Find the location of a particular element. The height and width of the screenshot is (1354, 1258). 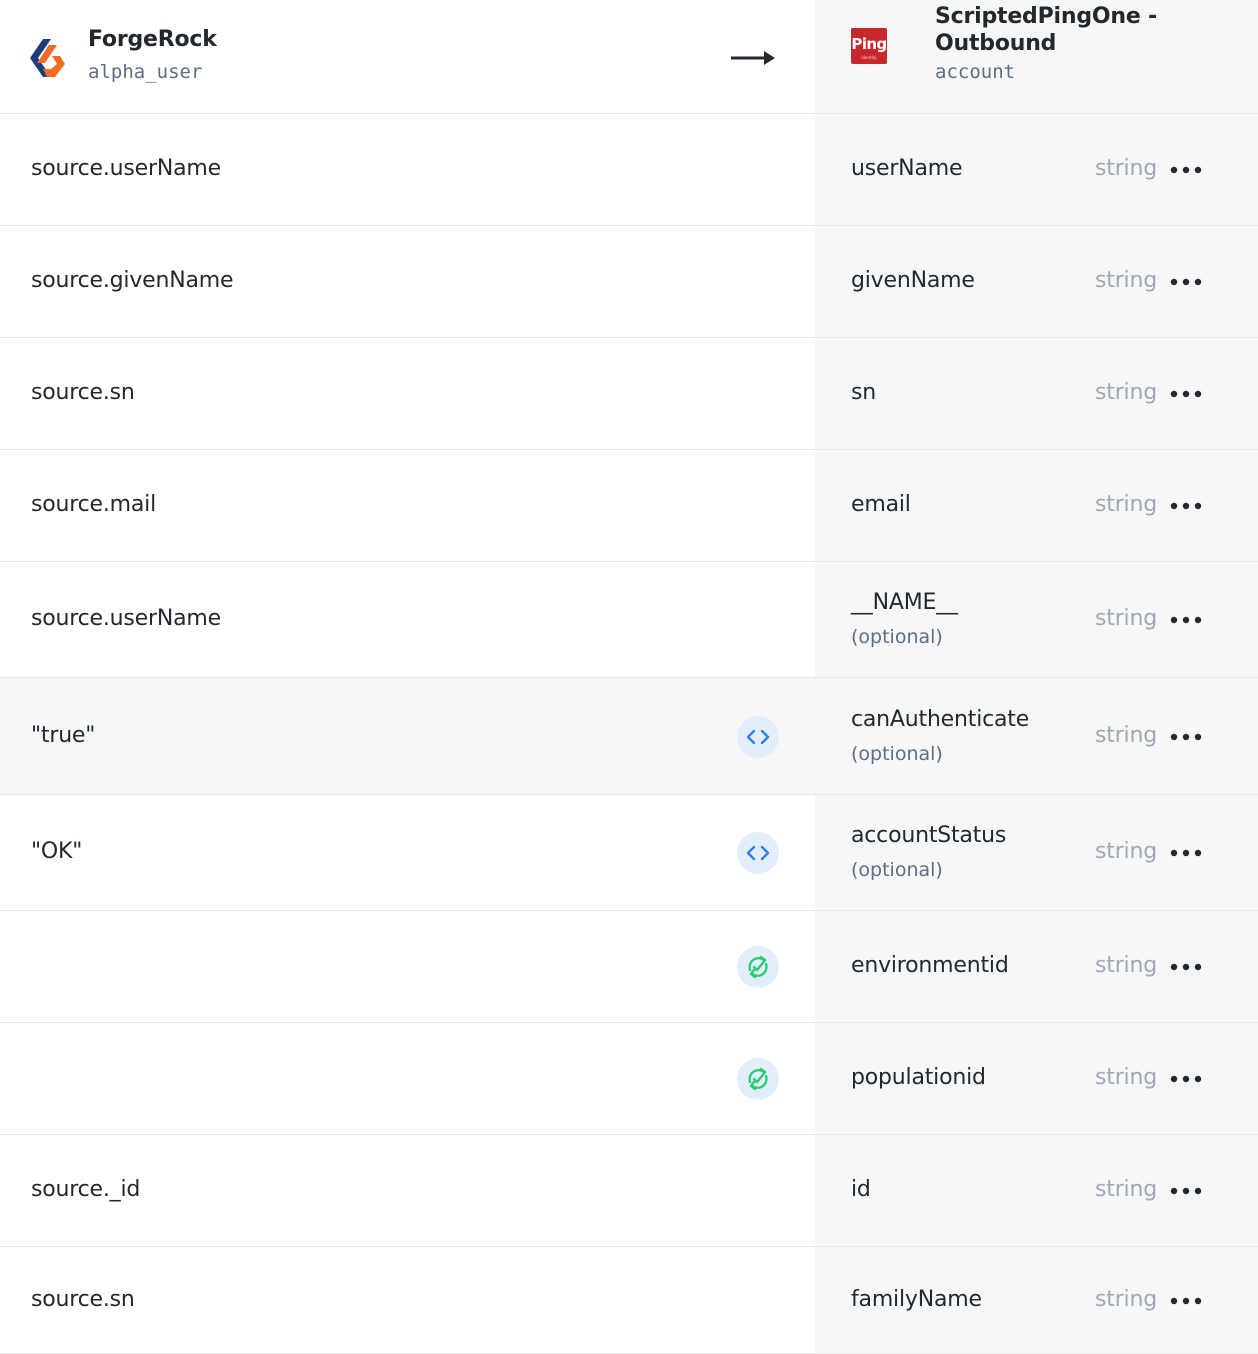

mapping-row: source.userName userName string is located at coordinates (629, 170).